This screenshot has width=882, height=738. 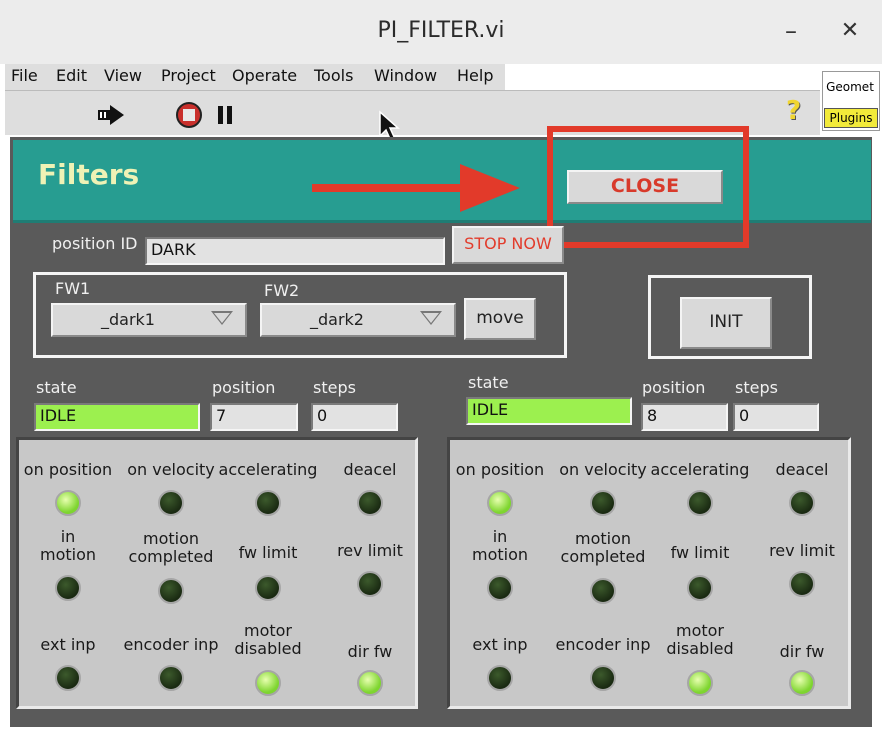 I want to click on annotation-highlight-box, so click(x=648, y=187).